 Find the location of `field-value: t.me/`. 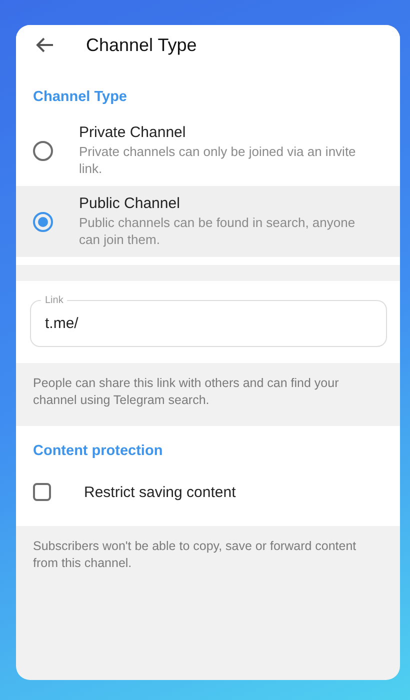

field-value: t.me/ is located at coordinates (61, 323).